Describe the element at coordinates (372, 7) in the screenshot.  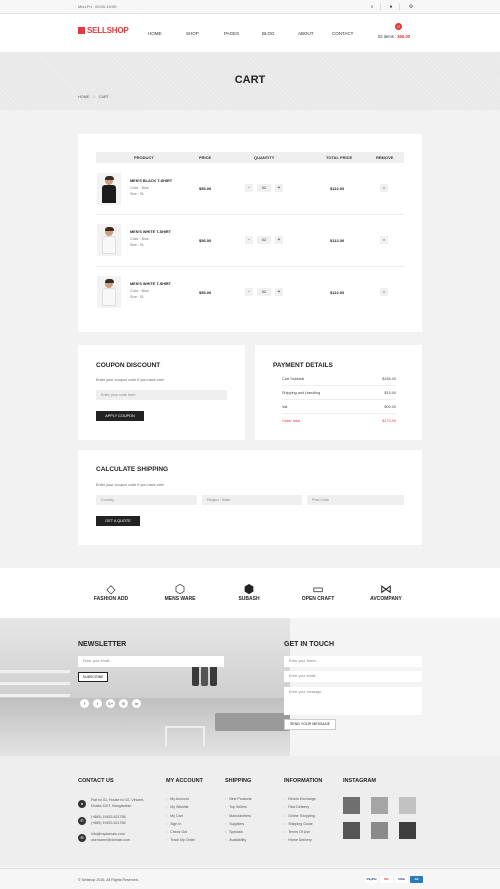
I see `search-icon: ⌕` at that location.